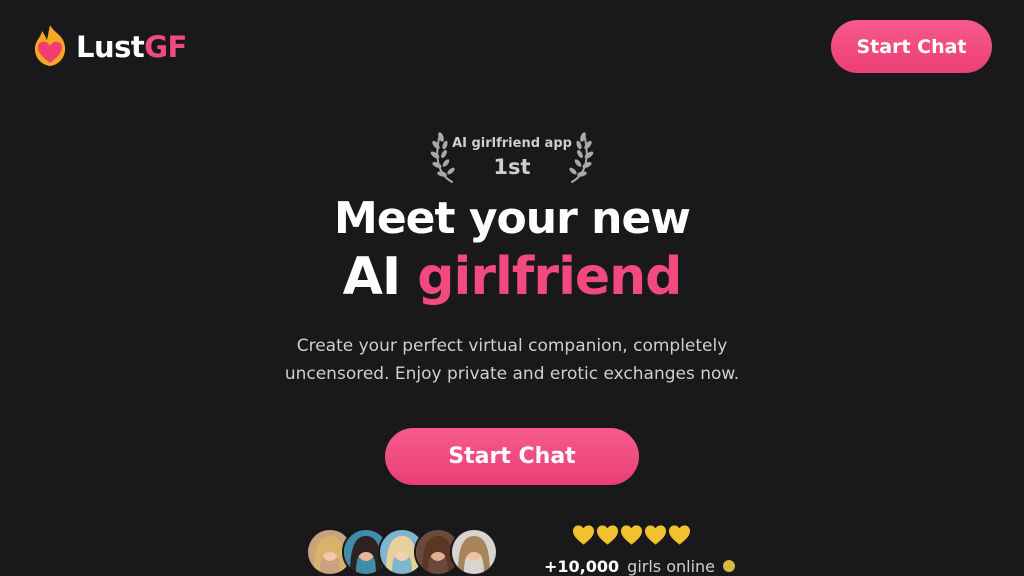  I want to click on headline-accent: girlfriend, so click(549, 277).